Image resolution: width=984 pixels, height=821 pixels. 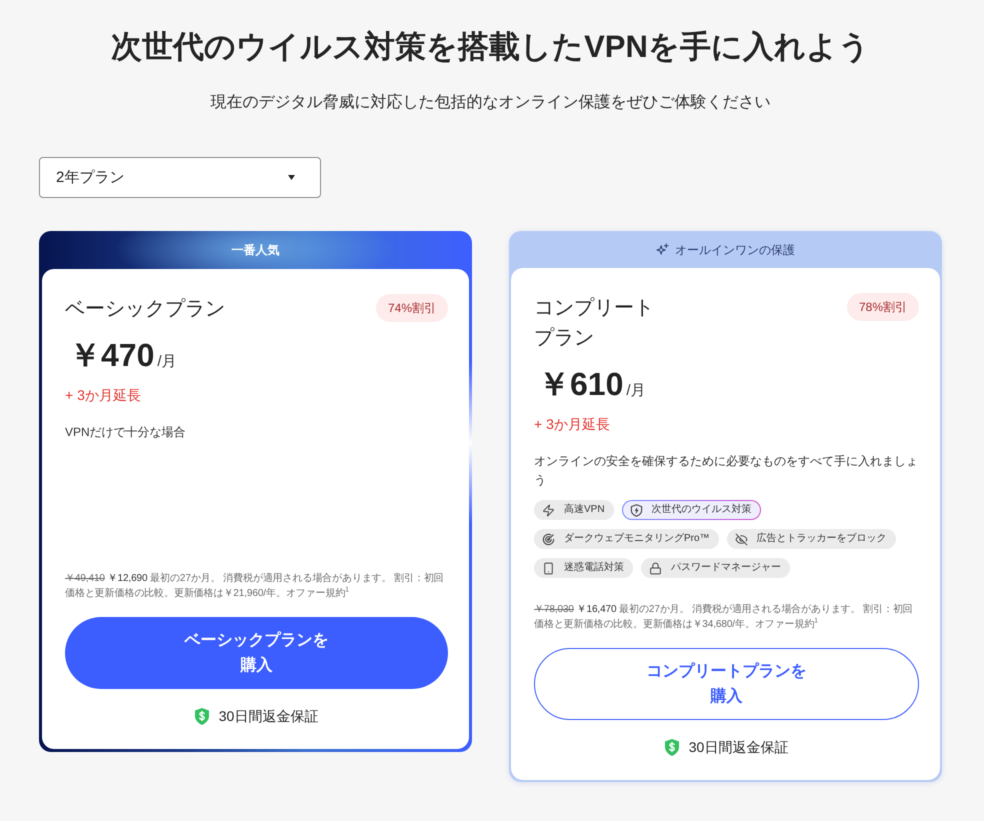 I want to click on buy-button: ベーシックプランを購入, so click(x=256, y=653).